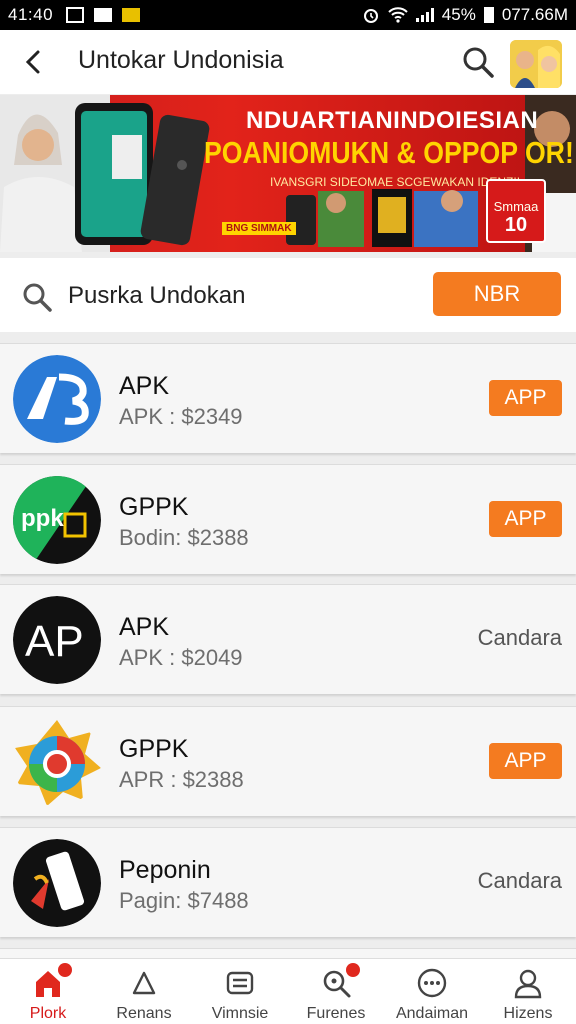 The height and width of the screenshot is (1024, 576). I want to click on nav-label: Andaiman, so click(432, 1013).